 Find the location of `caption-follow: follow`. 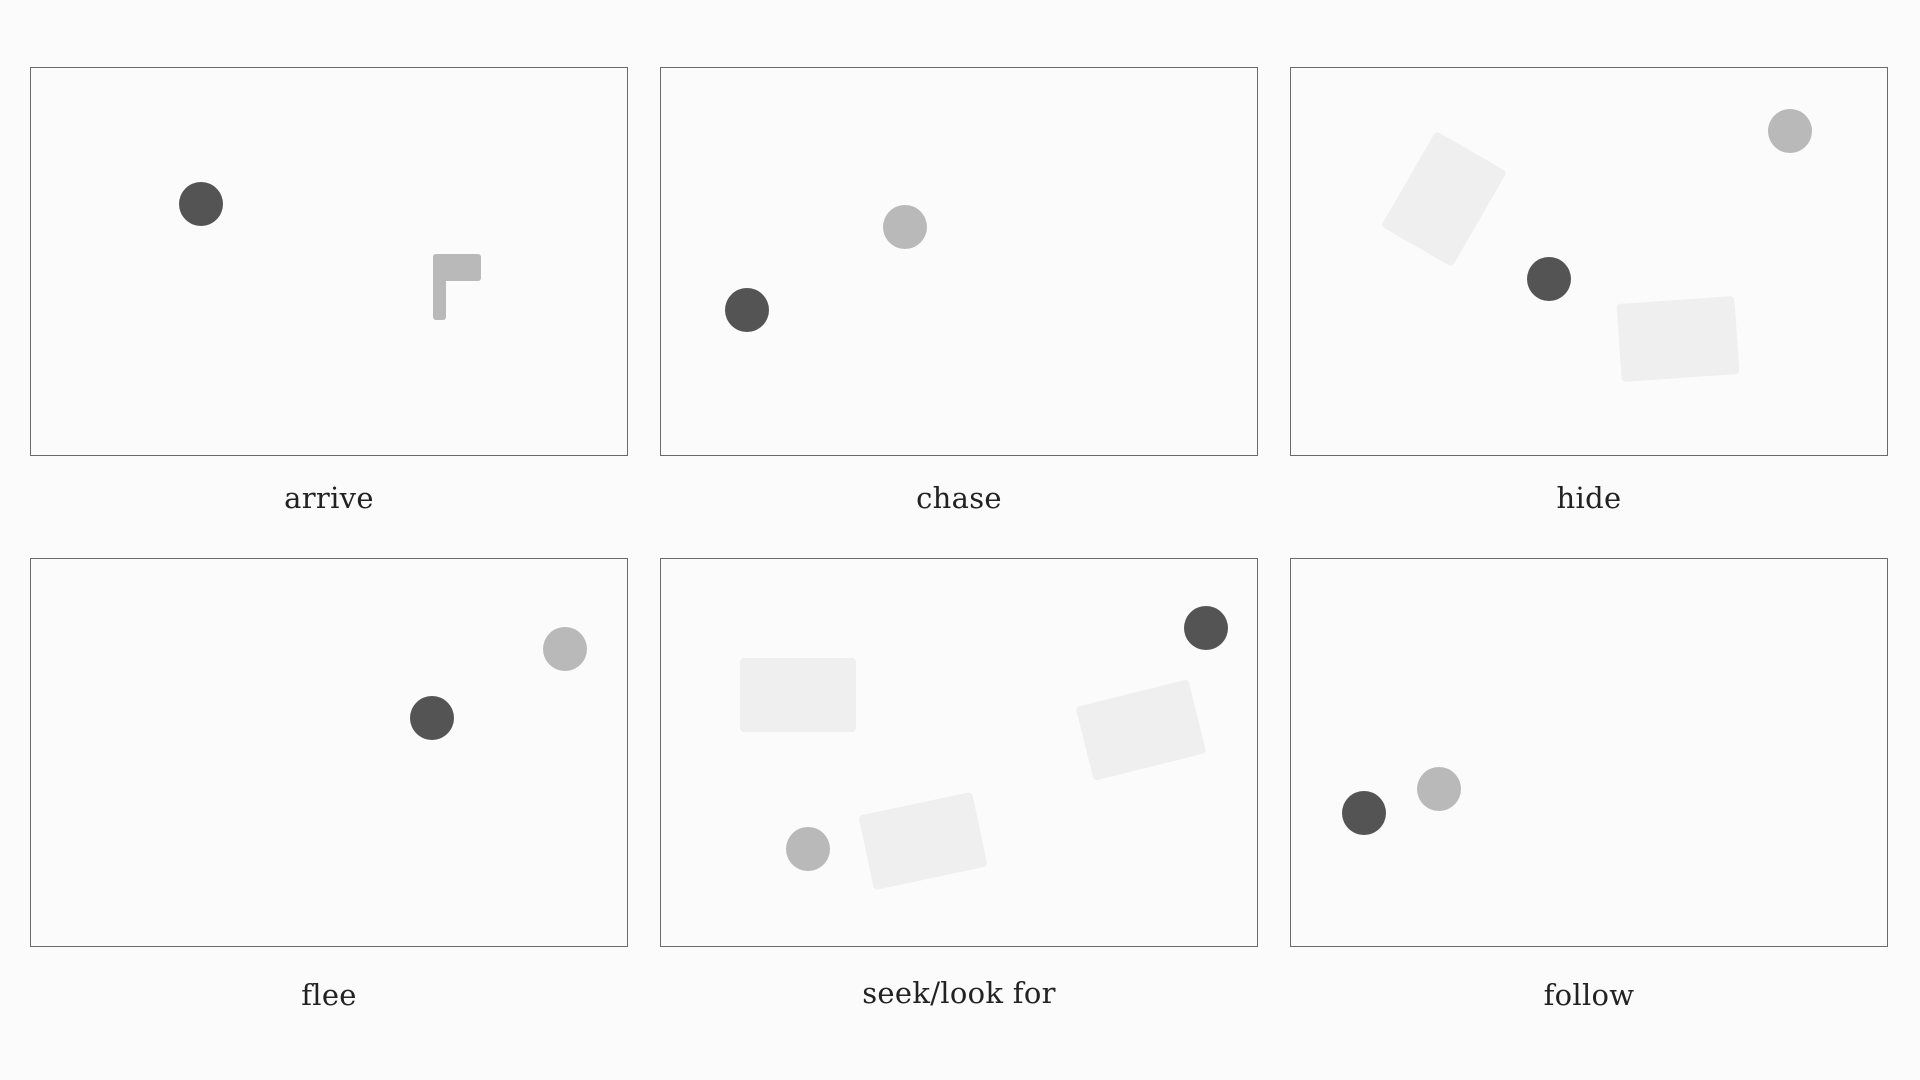

caption-follow: follow is located at coordinates (1589, 995).